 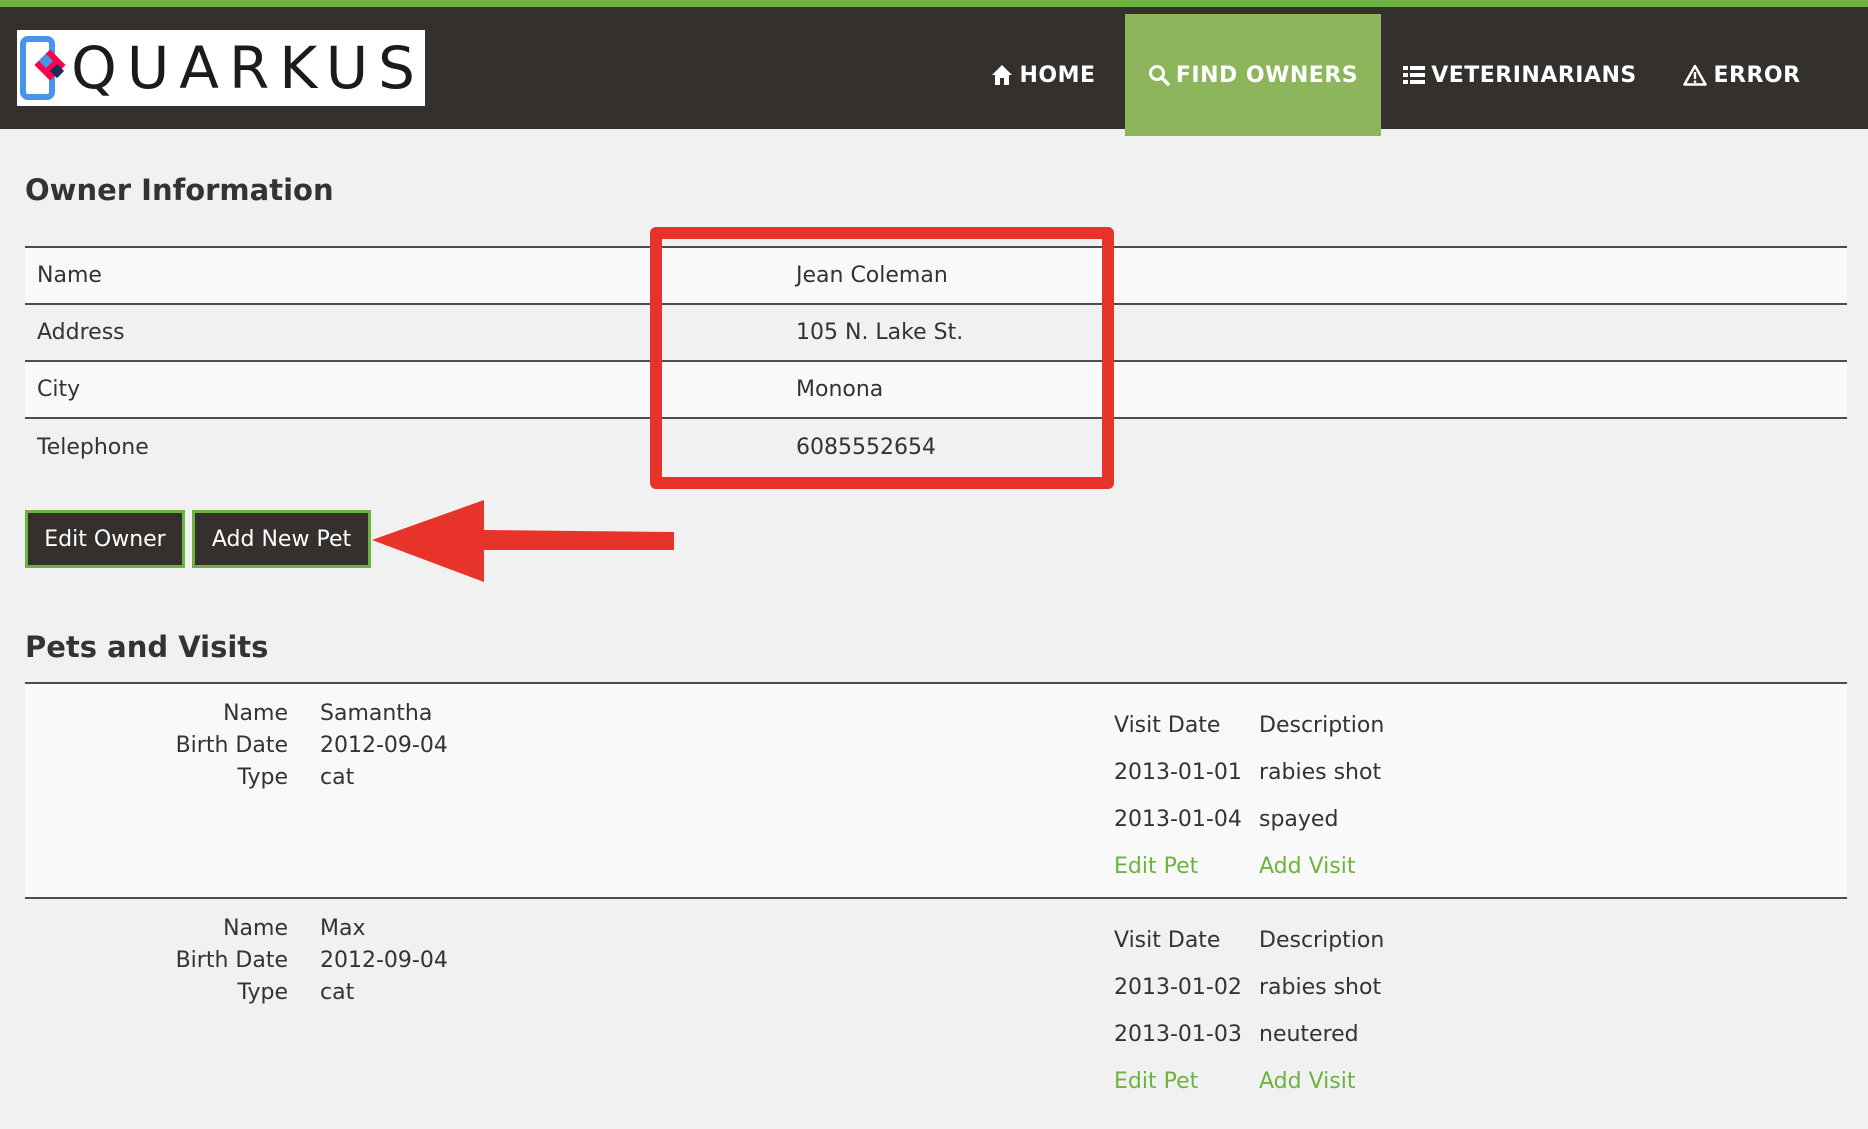 I want to click on nav-find-owners: FIND OWNERS, so click(x=1253, y=75).